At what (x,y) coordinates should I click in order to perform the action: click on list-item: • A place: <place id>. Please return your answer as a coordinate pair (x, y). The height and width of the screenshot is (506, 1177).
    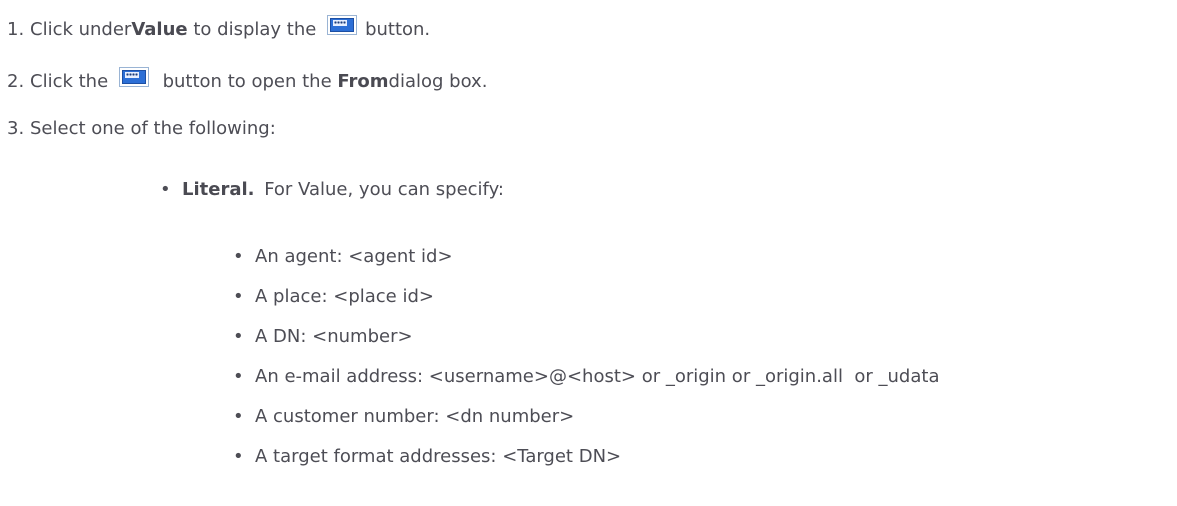
    Looking at the image, I should click on (333, 296).